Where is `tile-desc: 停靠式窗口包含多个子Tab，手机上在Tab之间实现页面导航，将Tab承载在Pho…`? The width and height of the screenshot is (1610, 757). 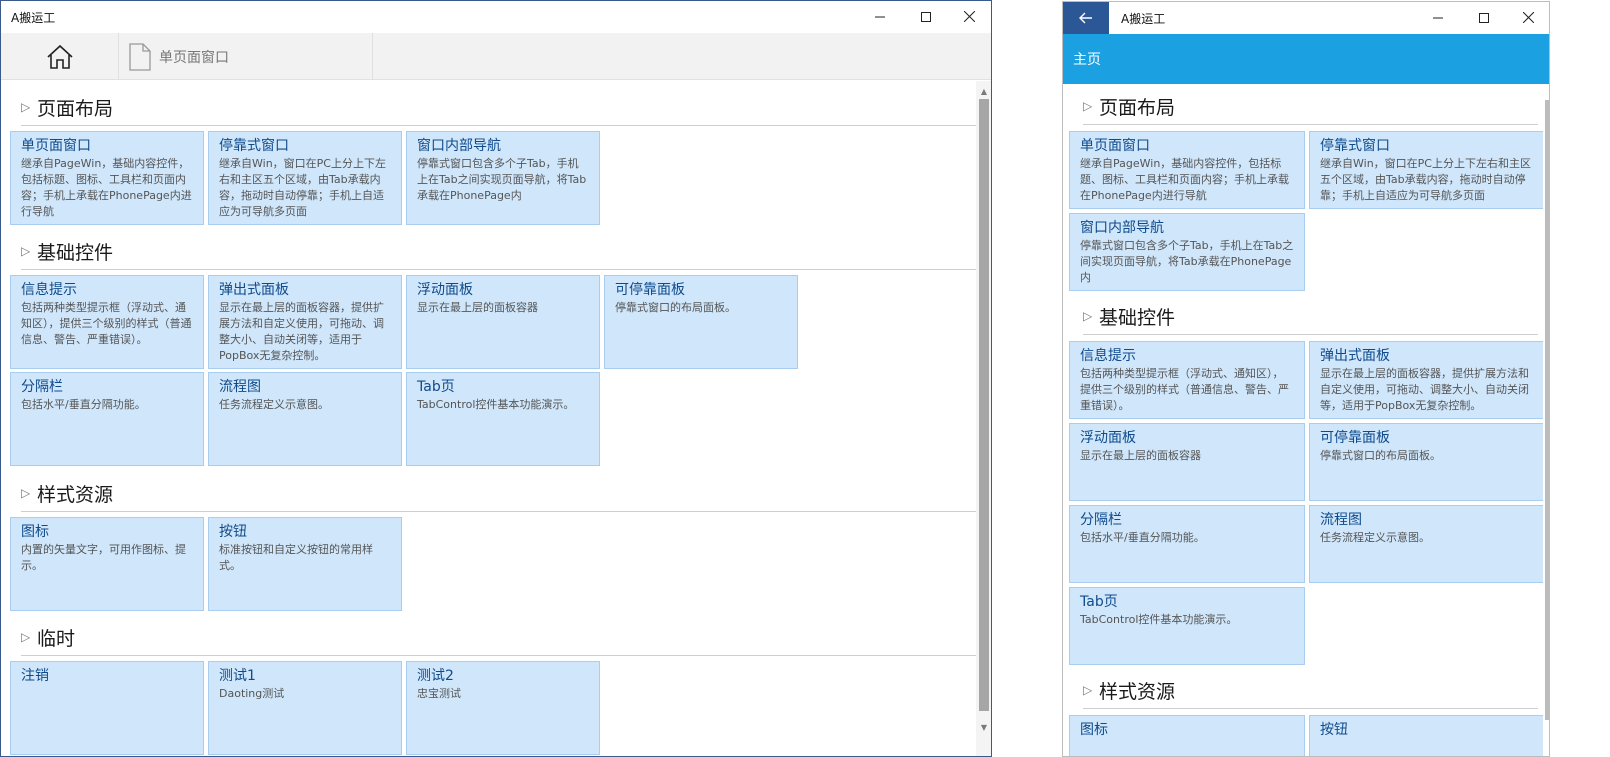 tile-desc: 停靠式窗口包含多个子Tab，手机上在Tab之间实现页面导航，将Tab承载在Pho… is located at coordinates (1187, 261).